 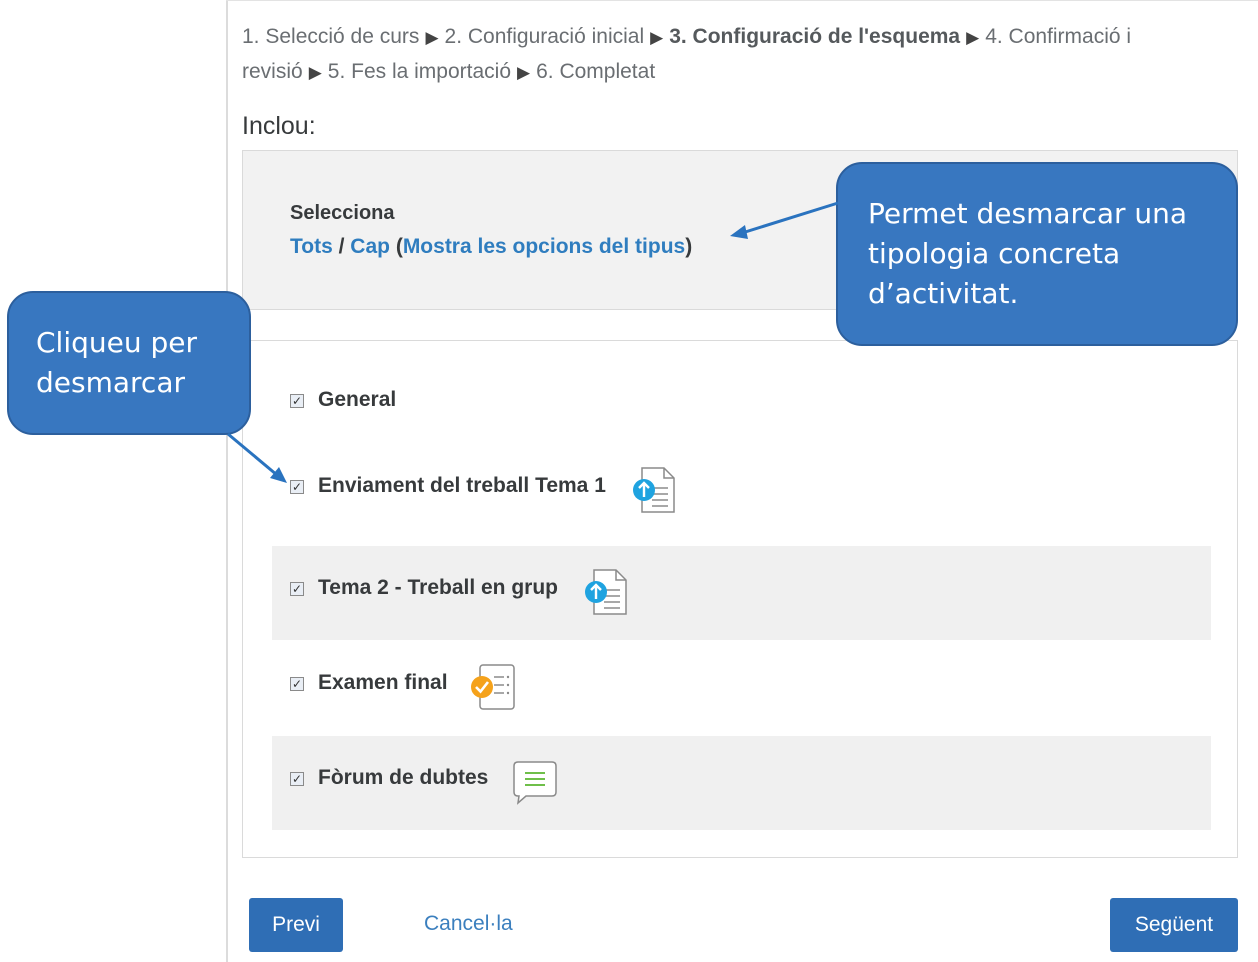 I want to click on item-label: Fòrum de dubtes, so click(x=403, y=777).